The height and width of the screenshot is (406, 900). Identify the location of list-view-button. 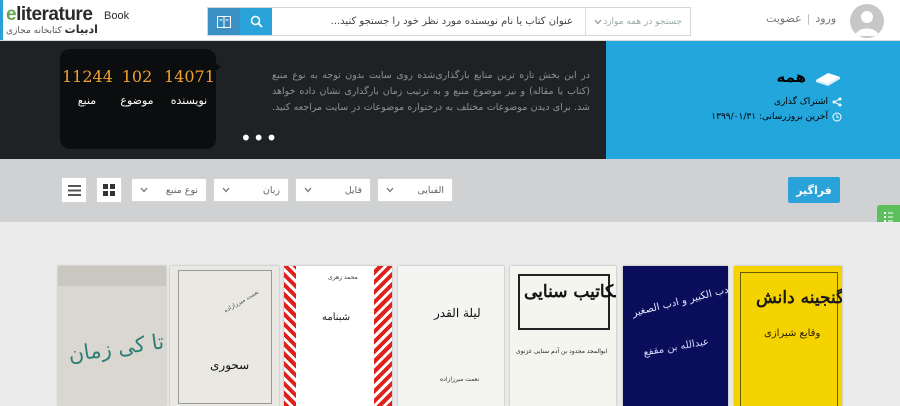
(74, 190).